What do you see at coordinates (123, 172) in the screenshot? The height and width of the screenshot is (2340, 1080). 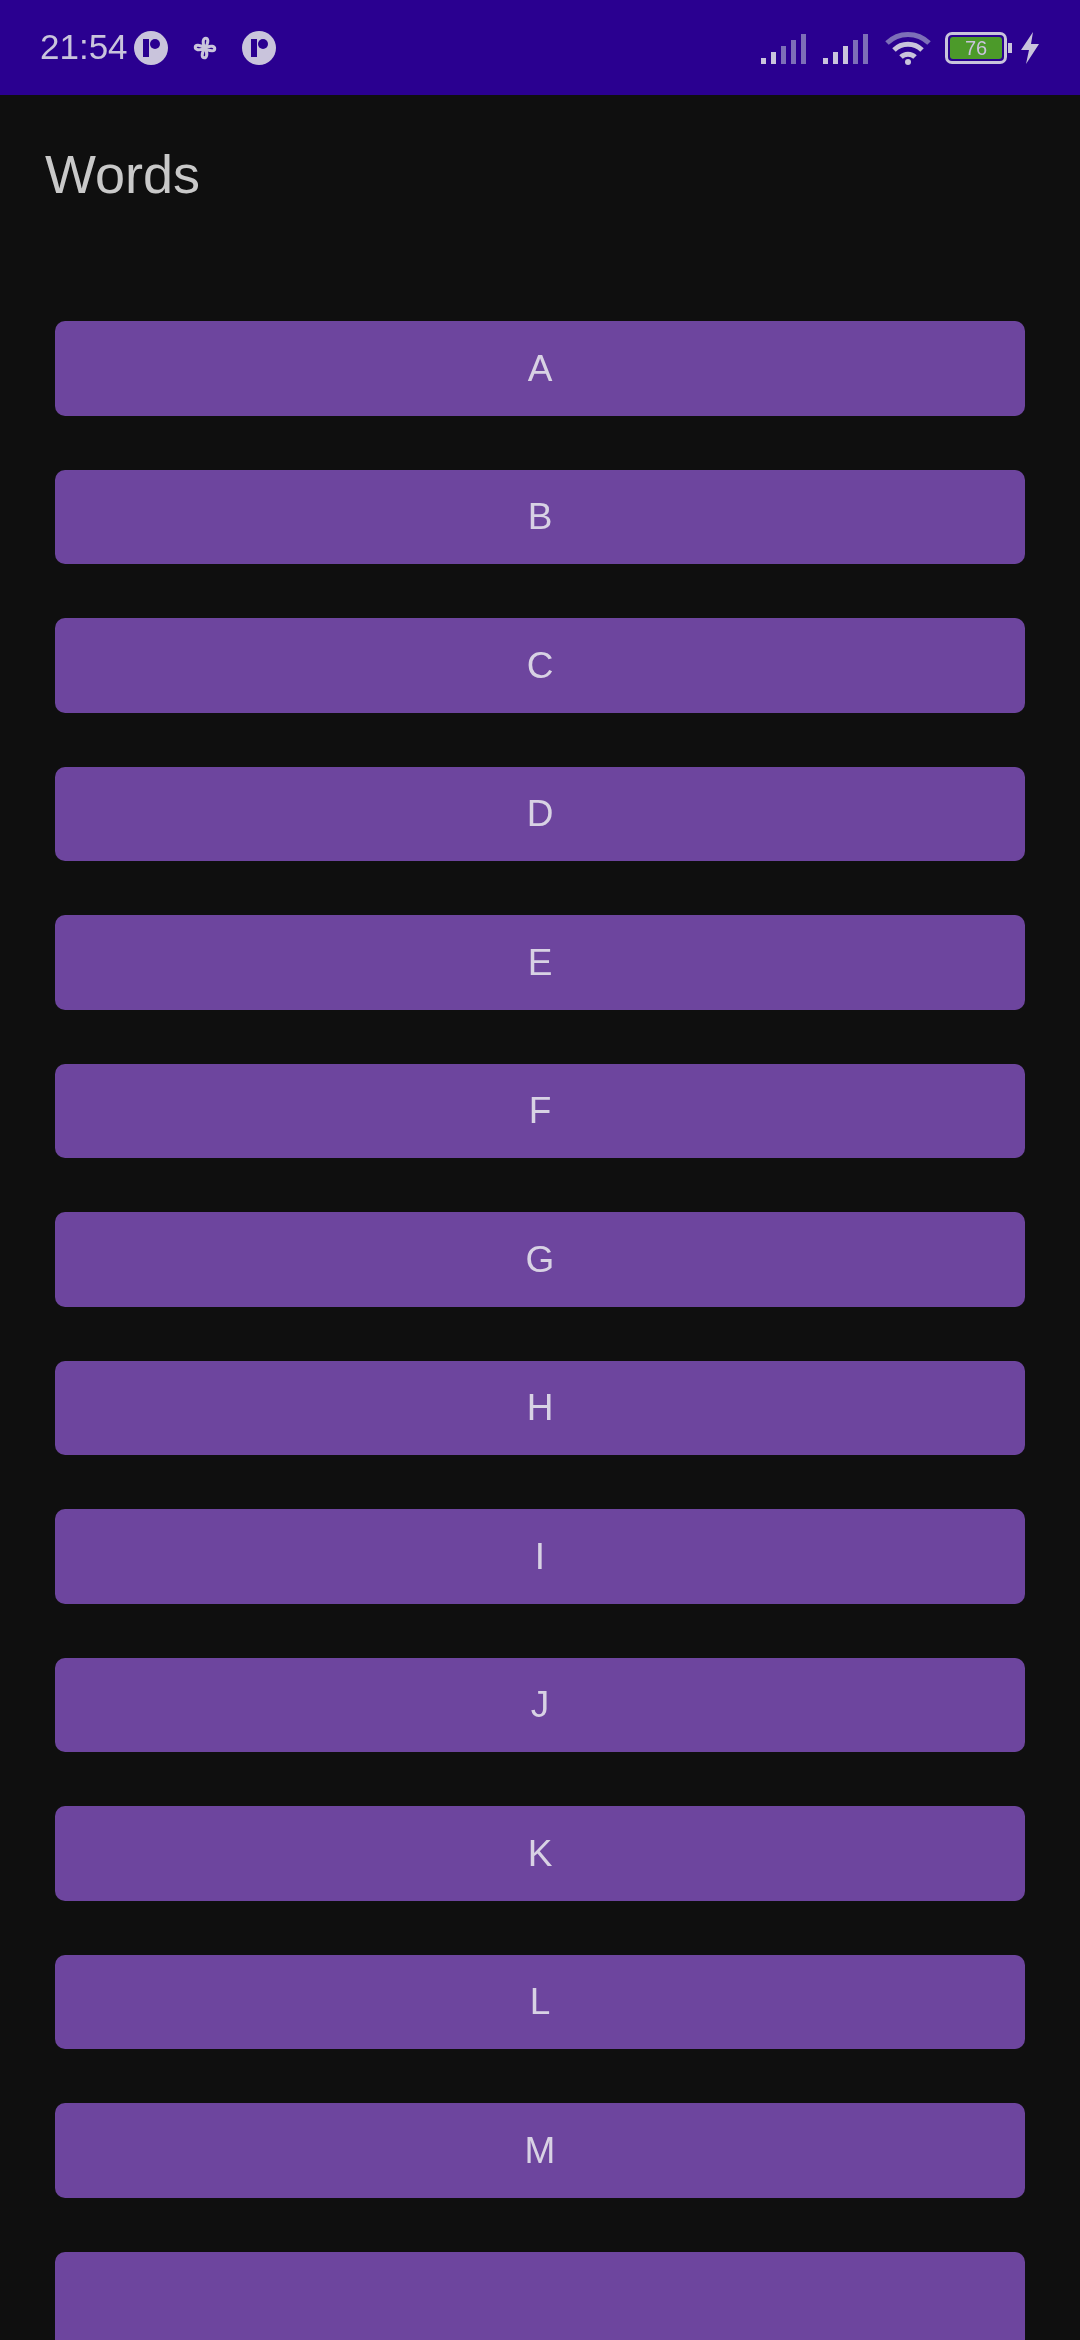 I see `page-title: Words` at bounding box center [123, 172].